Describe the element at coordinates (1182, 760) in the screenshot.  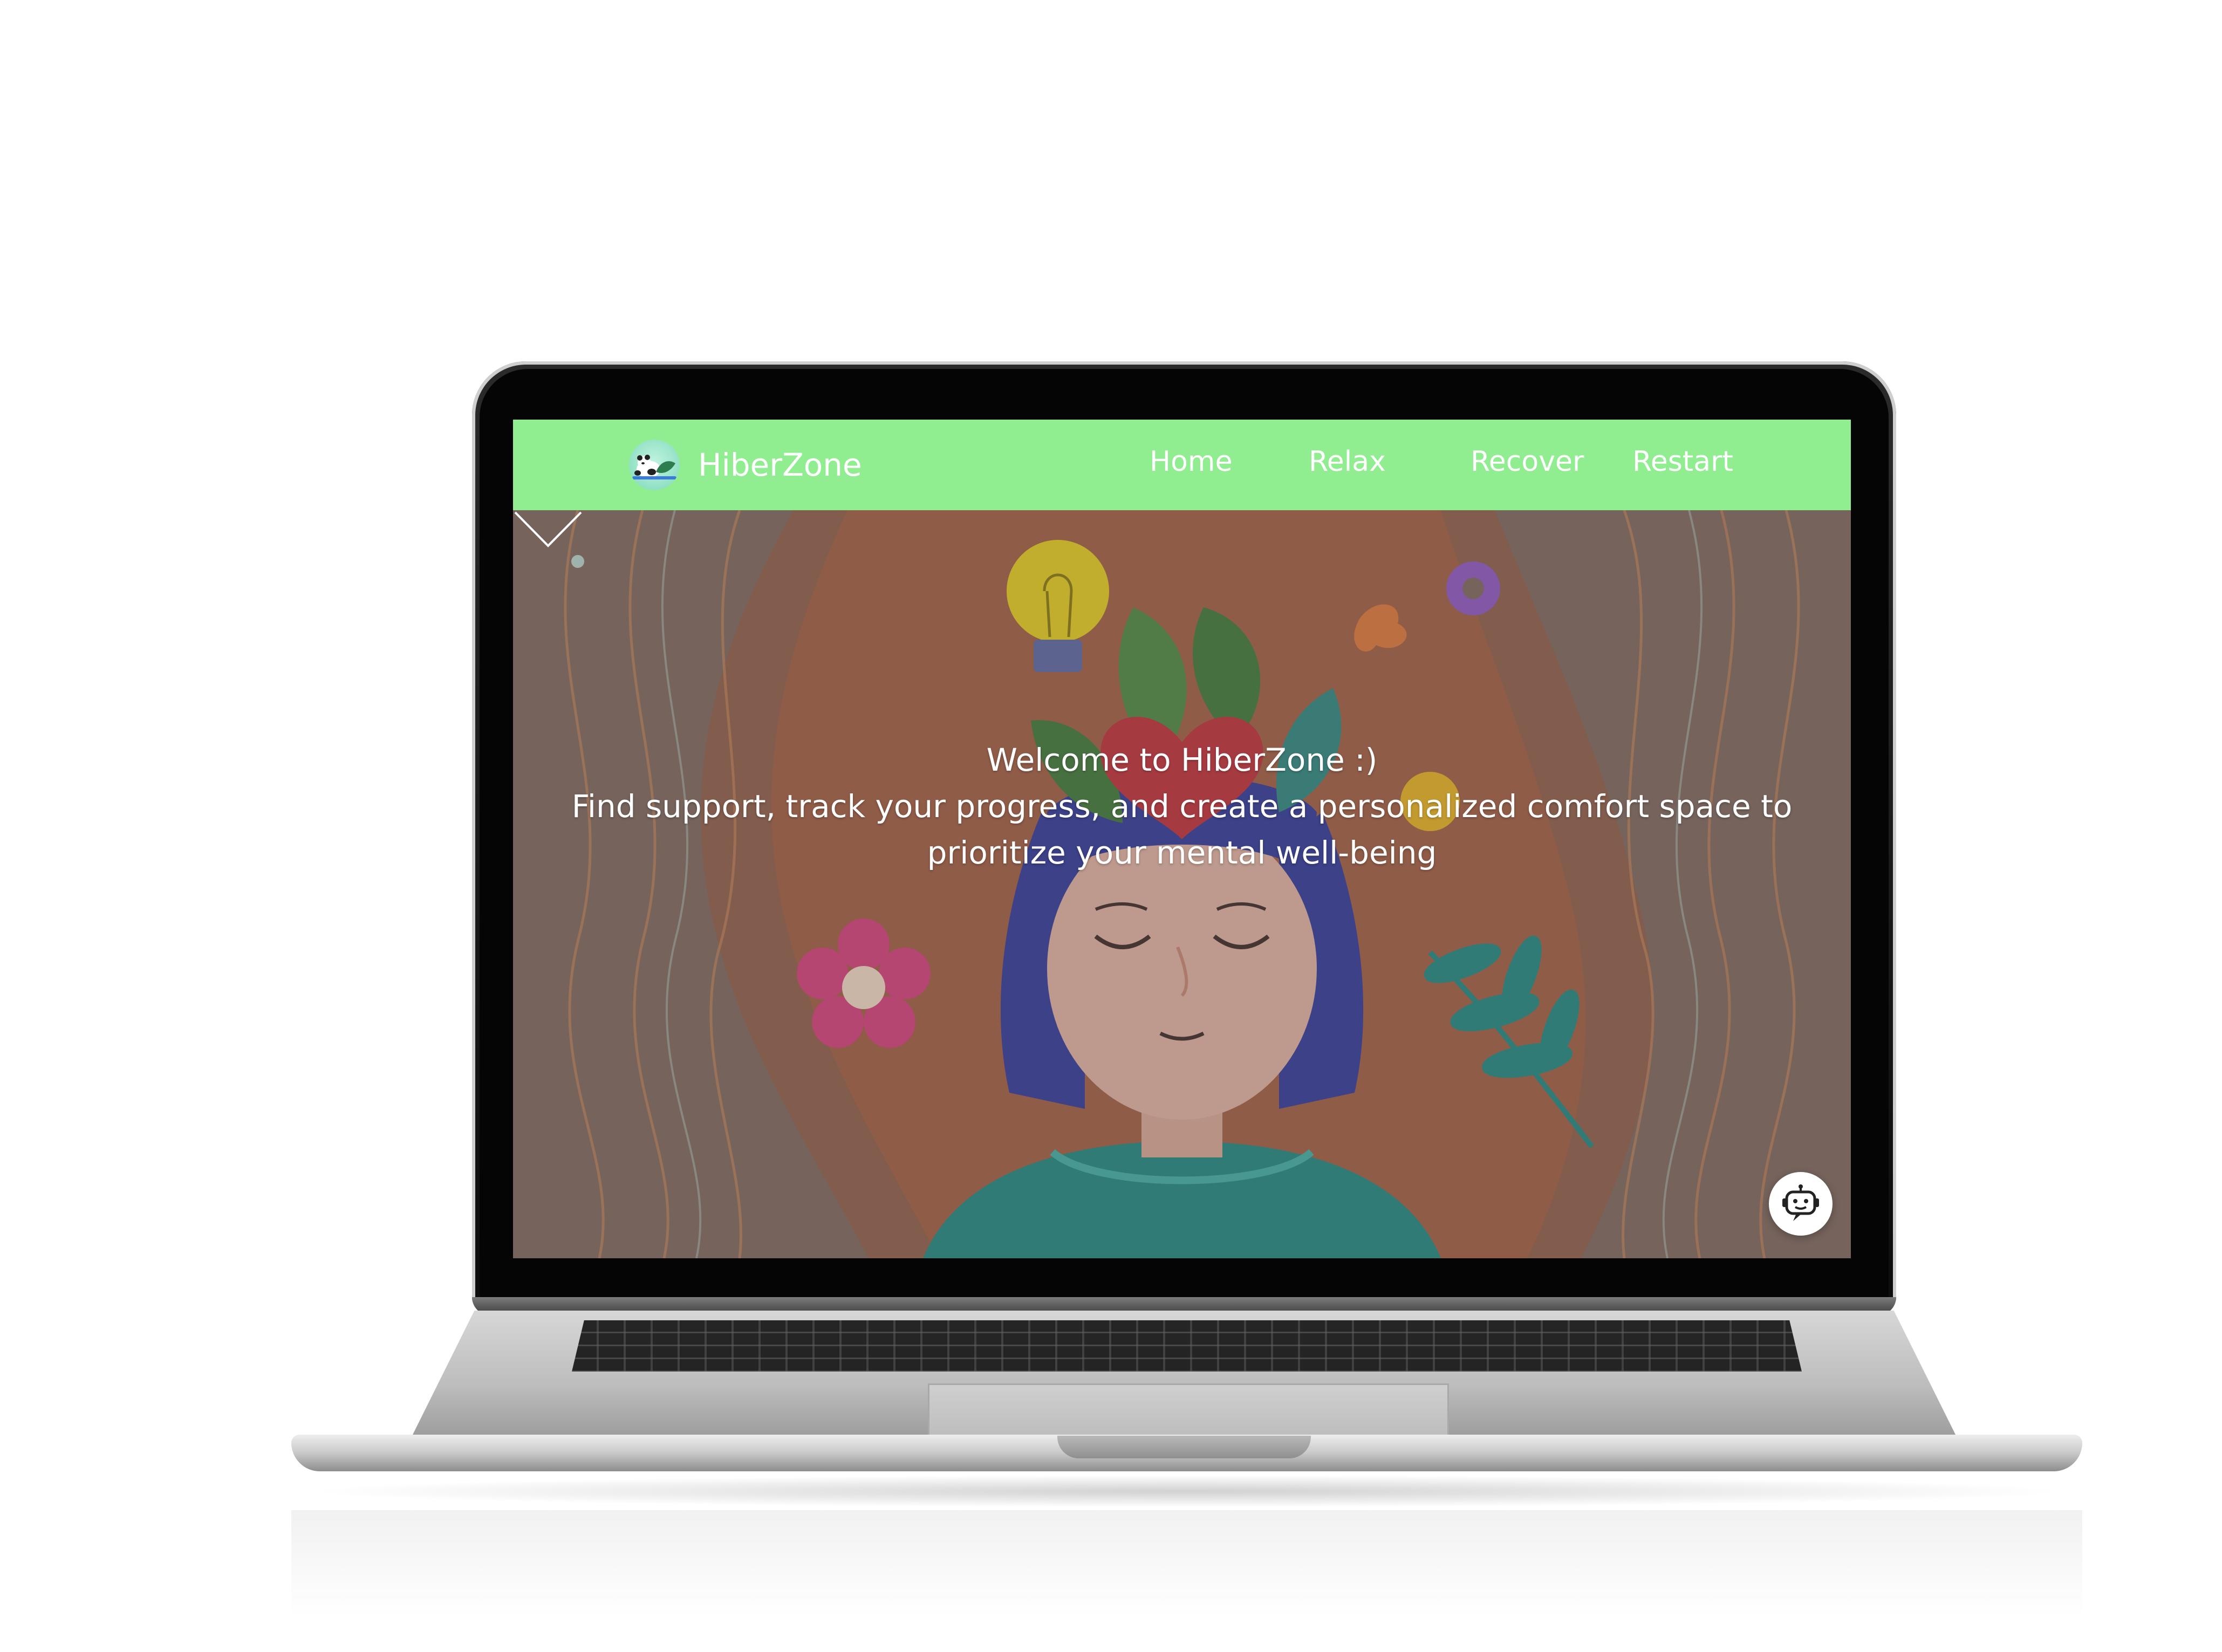
I see `hero-title: Welcome to HiberZone :)` at that location.